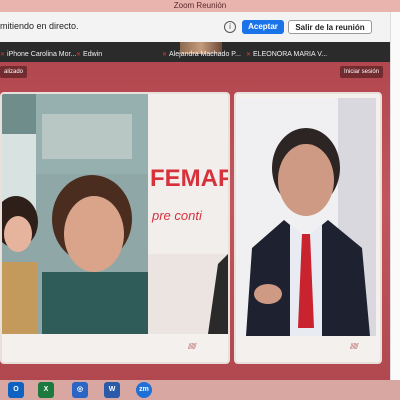  What do you see at coordinates (200, 6) in the screenshot?
I see `window-title: Zoom Reunión` at bounding box center [200, 6].